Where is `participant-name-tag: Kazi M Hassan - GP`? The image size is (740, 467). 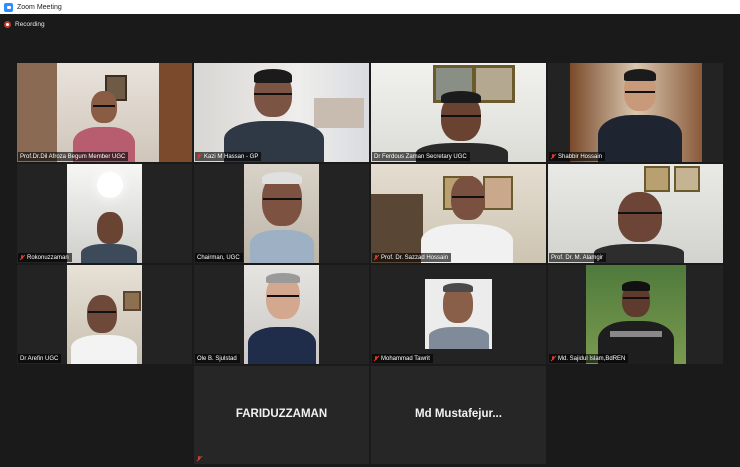 participant-name-tag: Kazi M Hassan - GP is located at coordinates (228, 156).